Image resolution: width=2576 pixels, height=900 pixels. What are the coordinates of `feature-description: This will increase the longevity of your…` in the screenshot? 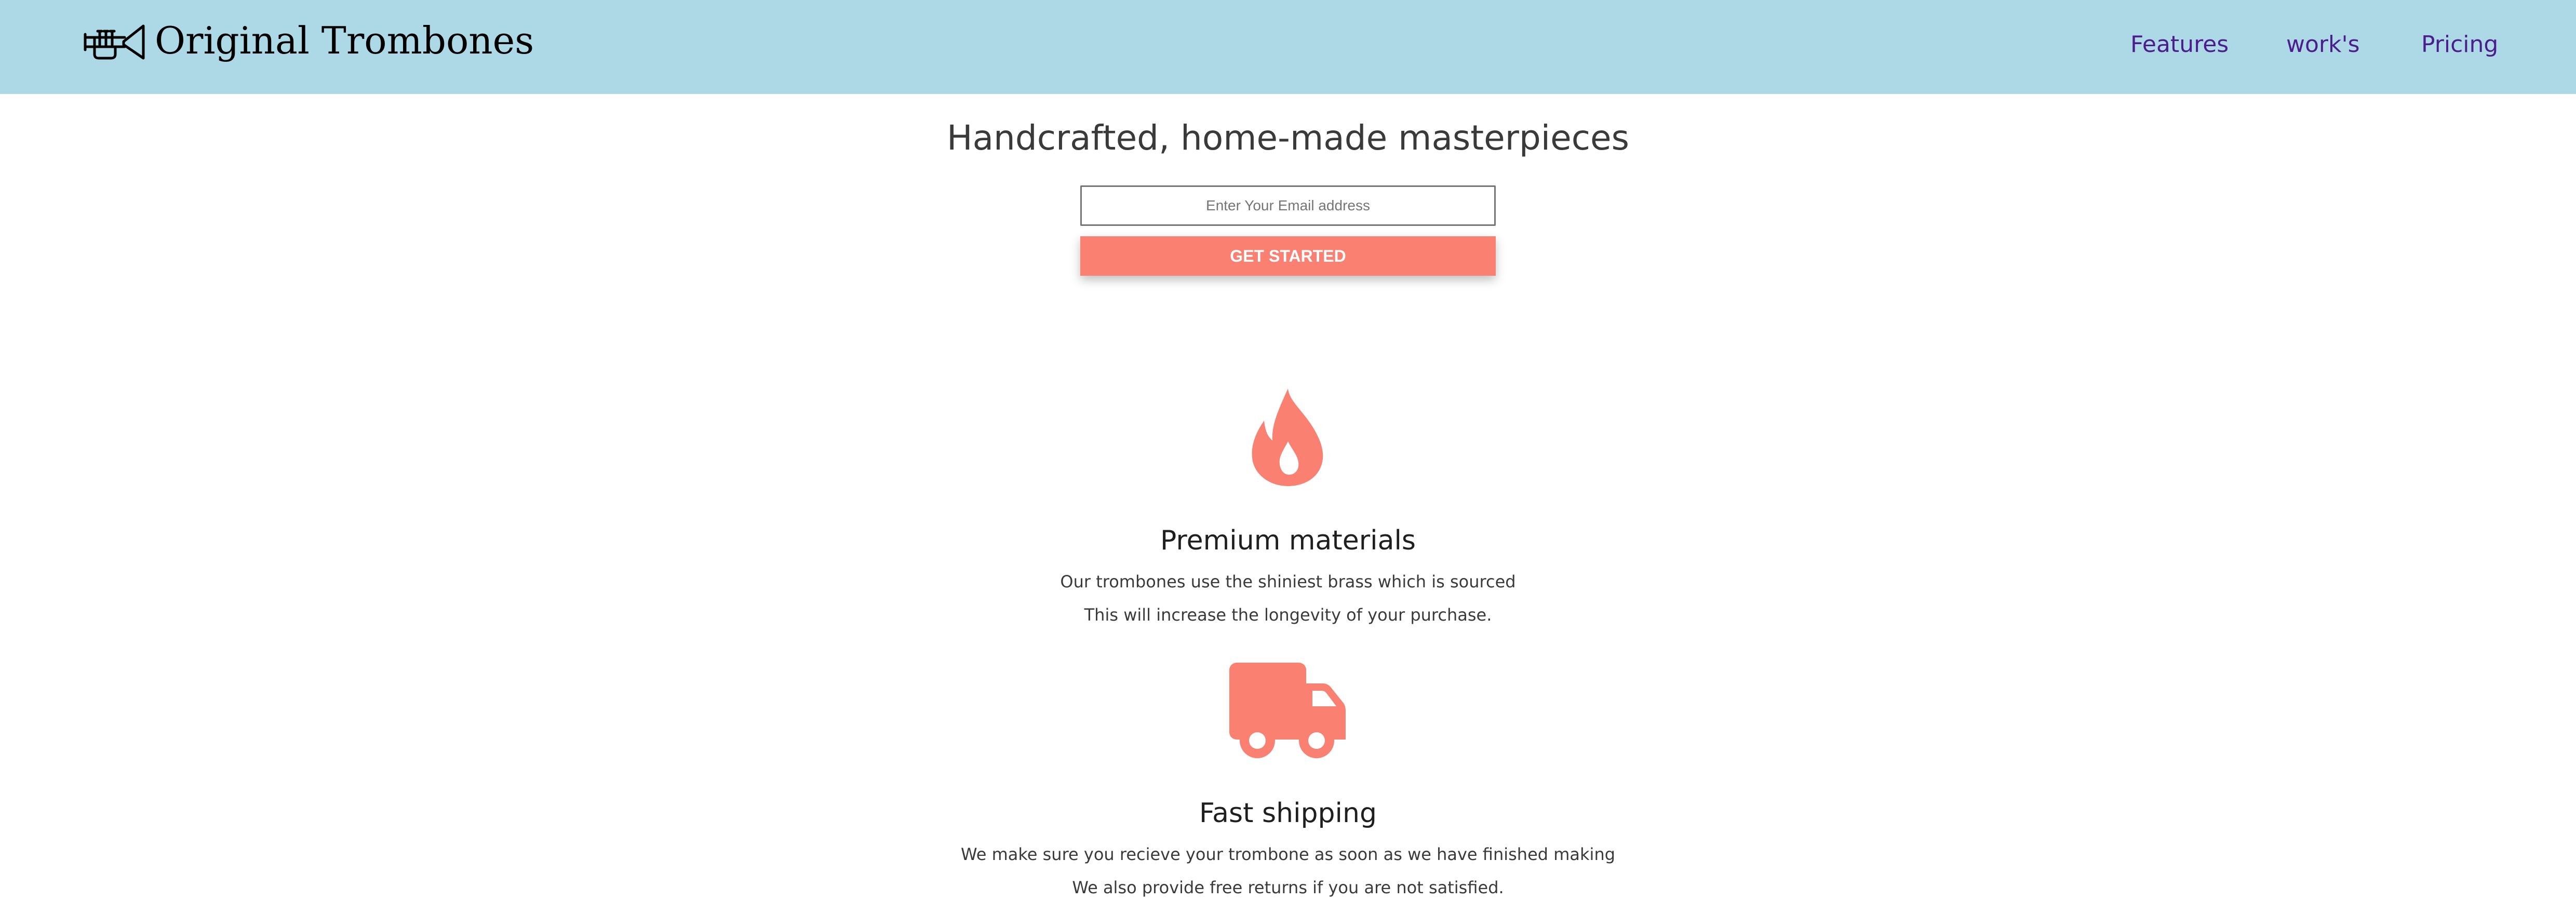 It's located at (1288, 615).